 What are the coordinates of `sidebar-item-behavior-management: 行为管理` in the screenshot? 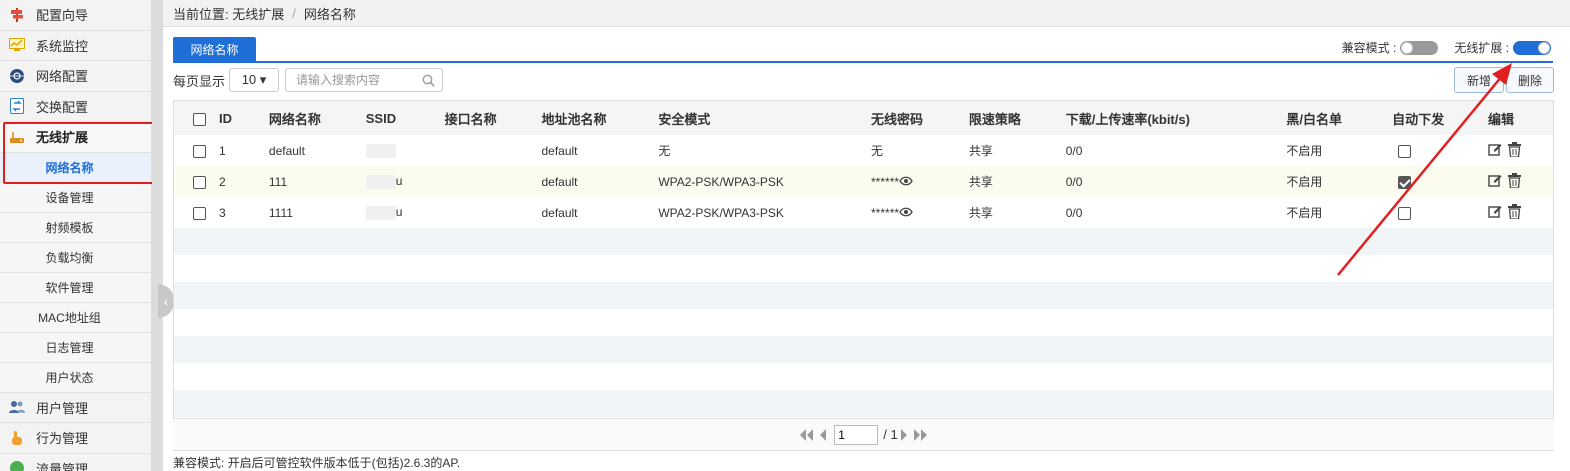 It's located at (75, 438).